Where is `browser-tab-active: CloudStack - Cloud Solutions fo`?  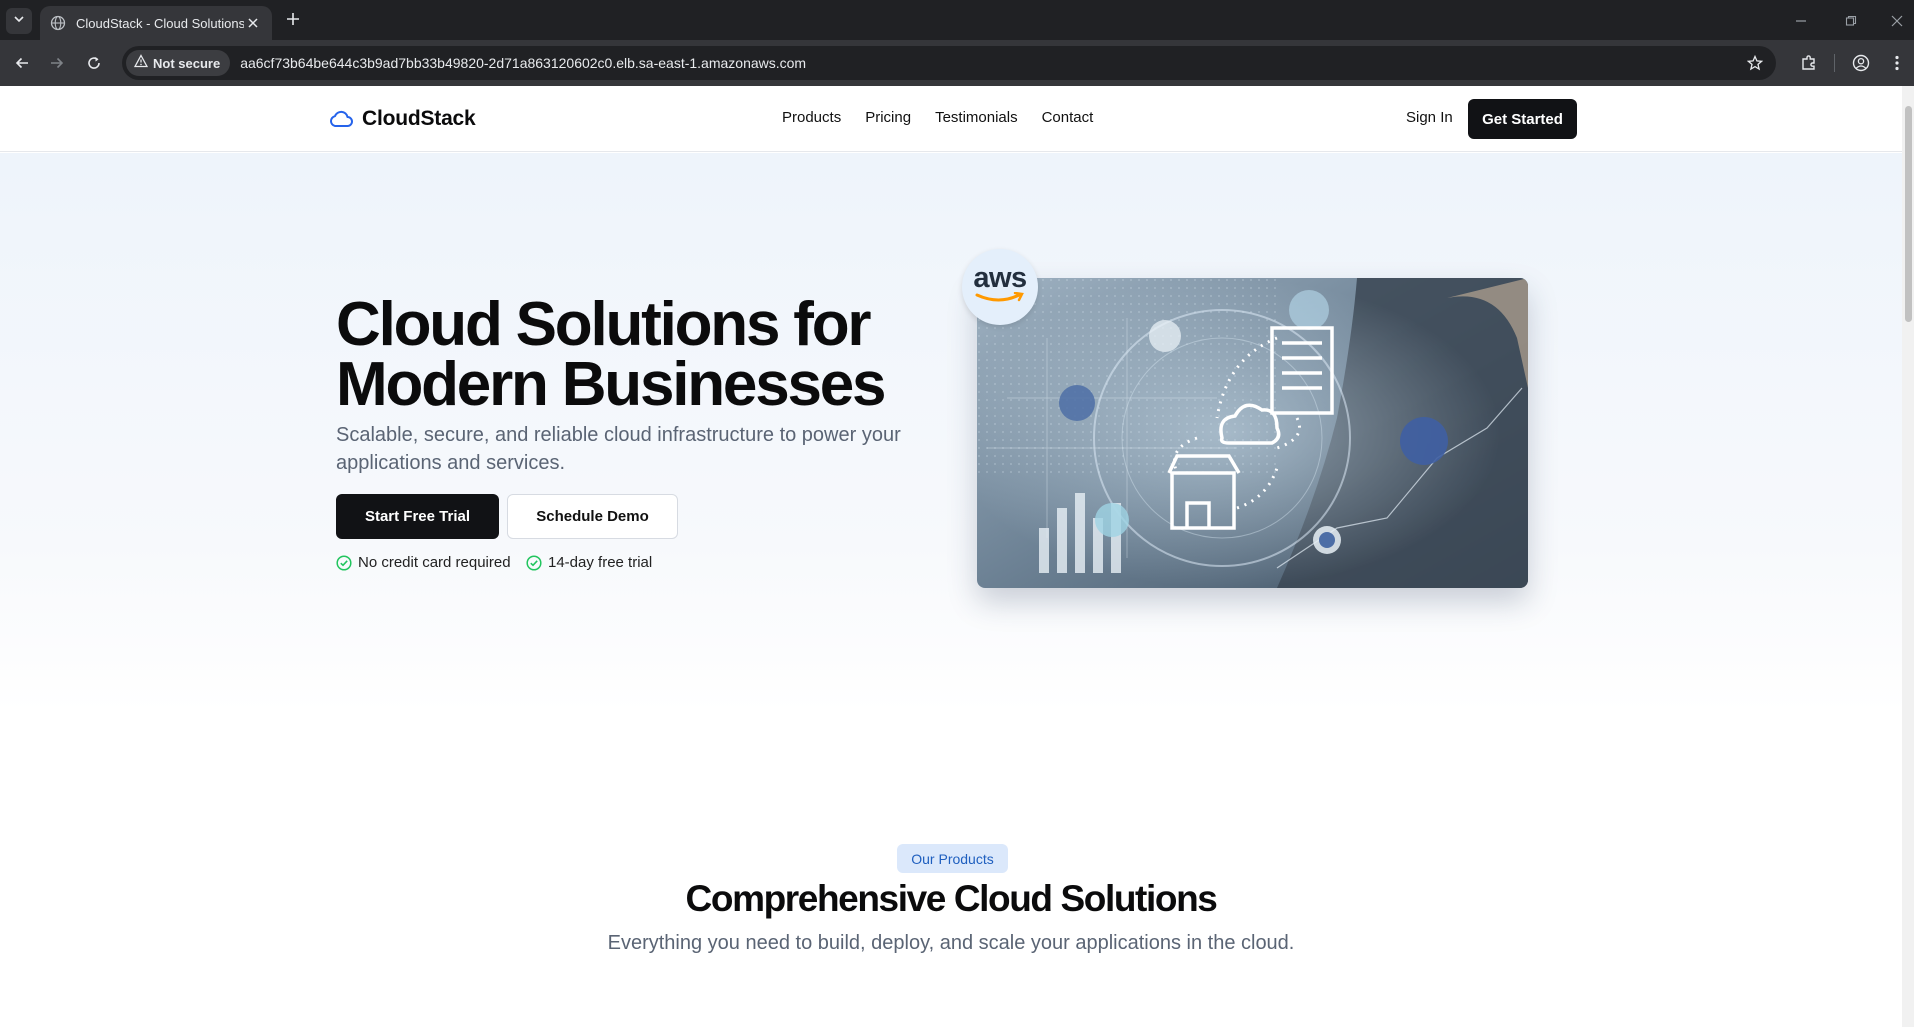
browser-tab-active: CloudStack - Cloud Solutions fo is located at coordinates (156, 23).